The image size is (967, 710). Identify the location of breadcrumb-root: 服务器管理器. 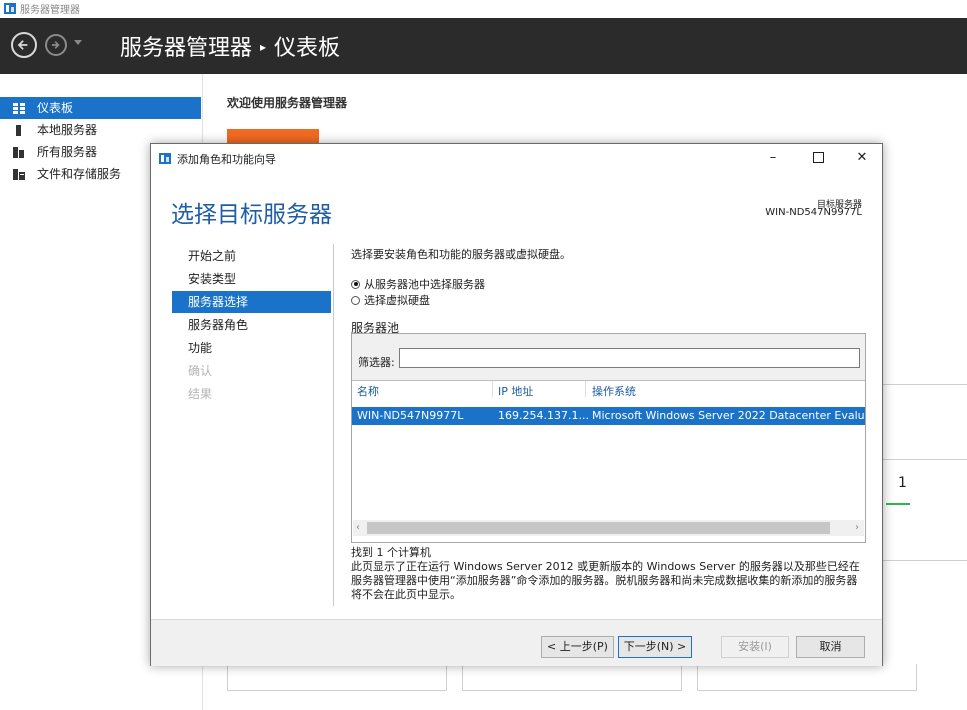
(186, 48).